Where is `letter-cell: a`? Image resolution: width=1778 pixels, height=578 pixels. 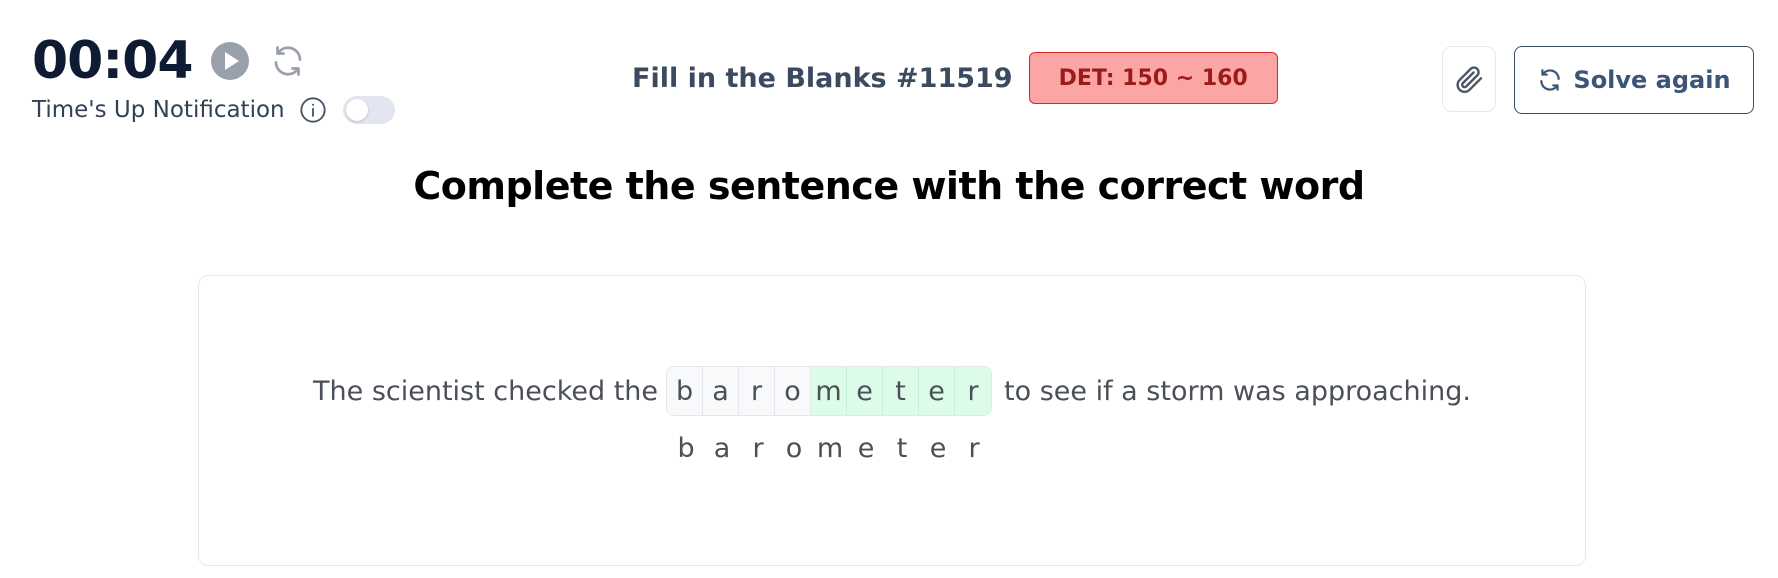 letter-cell: a is located at coordinates (721, 391).